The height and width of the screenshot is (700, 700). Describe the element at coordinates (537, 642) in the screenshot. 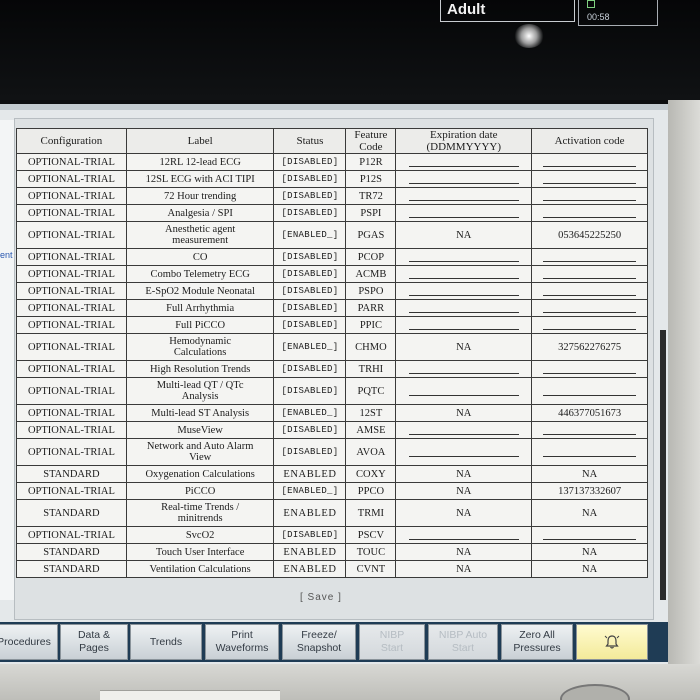

I see `zero-all-pressures-button: Zero All Pressures` at that location.